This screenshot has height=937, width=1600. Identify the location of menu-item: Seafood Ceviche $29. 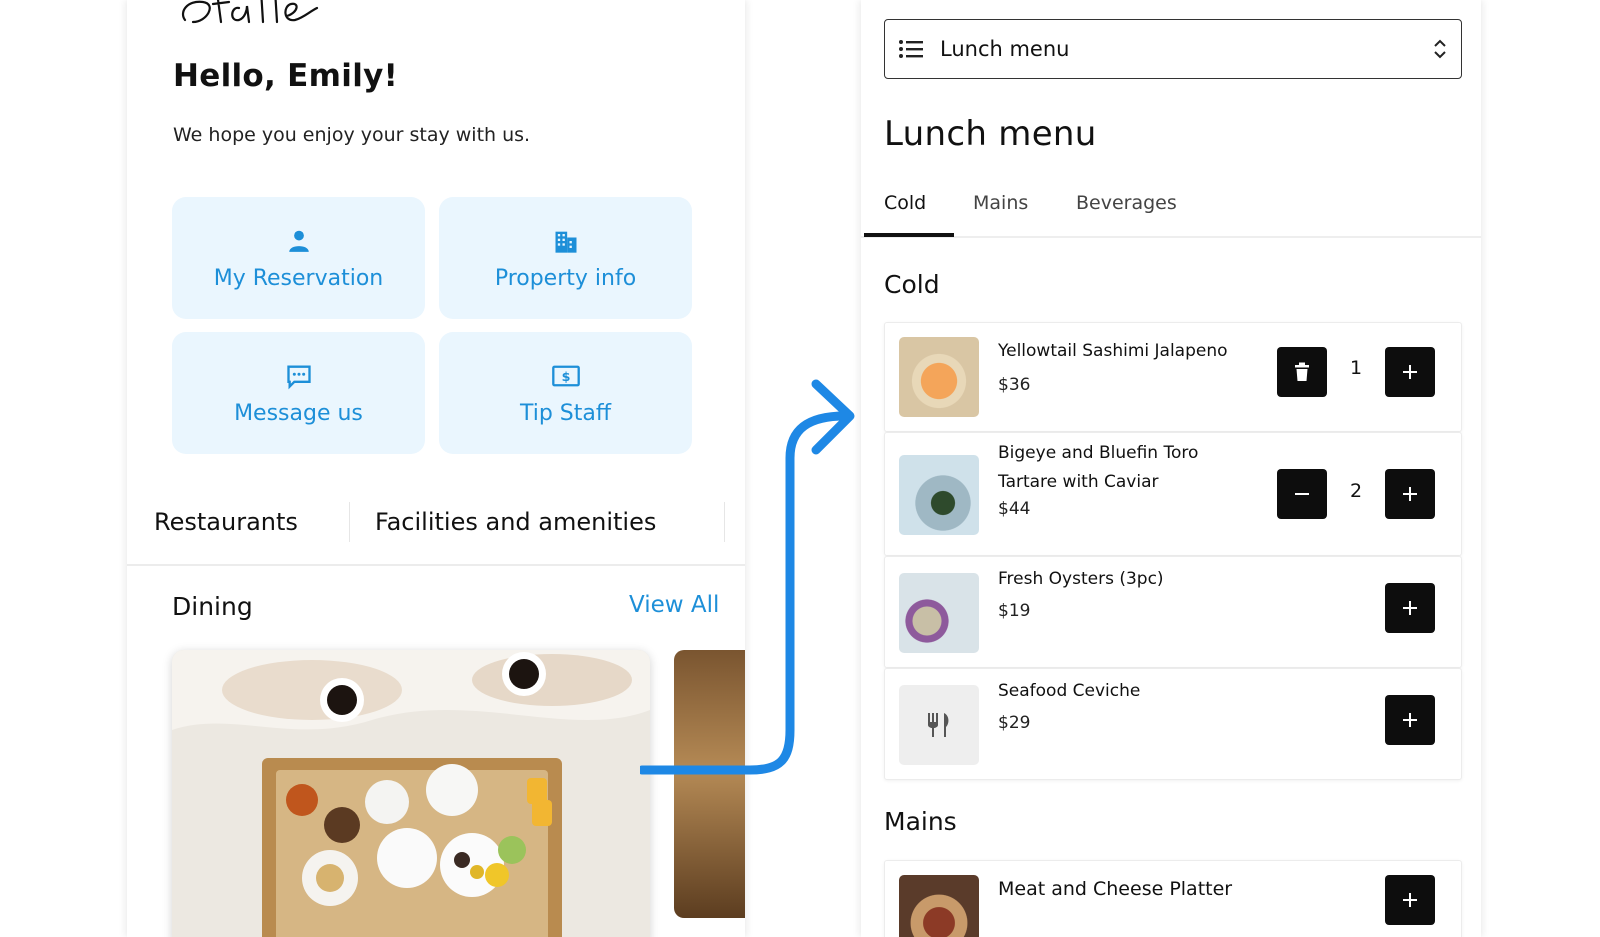
(1173, 724).